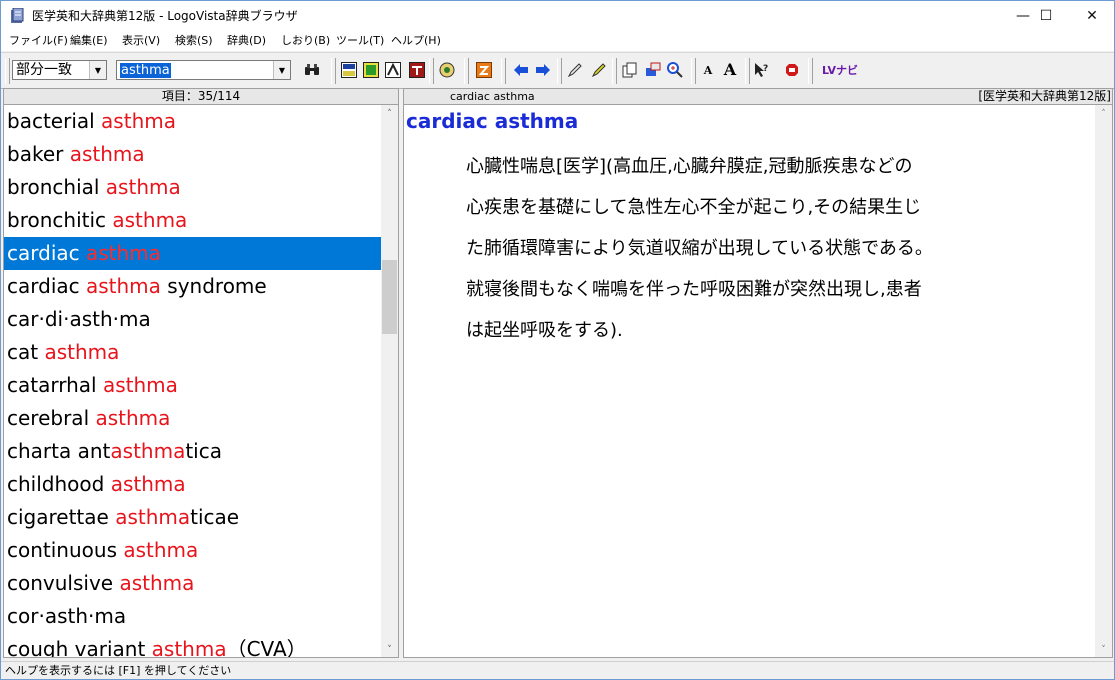 Image resolution: width=1115 pixels, height=680 pixels. I want to click on list-item: bronchial asthma, so click(192, 187).